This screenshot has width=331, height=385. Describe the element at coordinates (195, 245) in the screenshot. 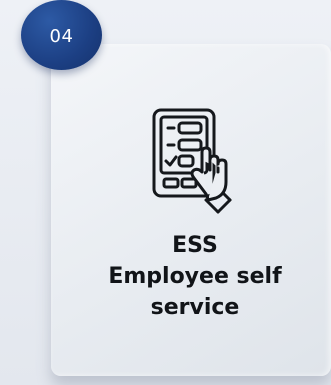

I see `card-acronym: ESS` at that location.